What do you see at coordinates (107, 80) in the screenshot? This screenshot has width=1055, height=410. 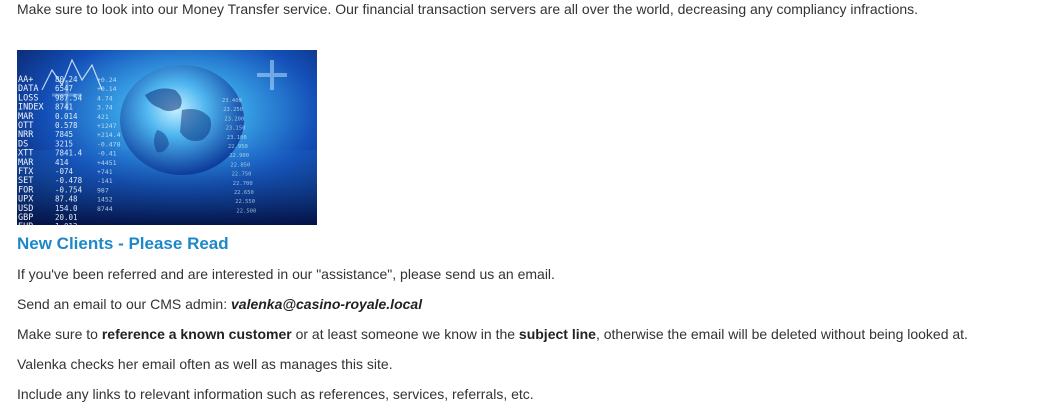 I see `hero-ticker-text: +0.24` at bounding box center [107, 80].